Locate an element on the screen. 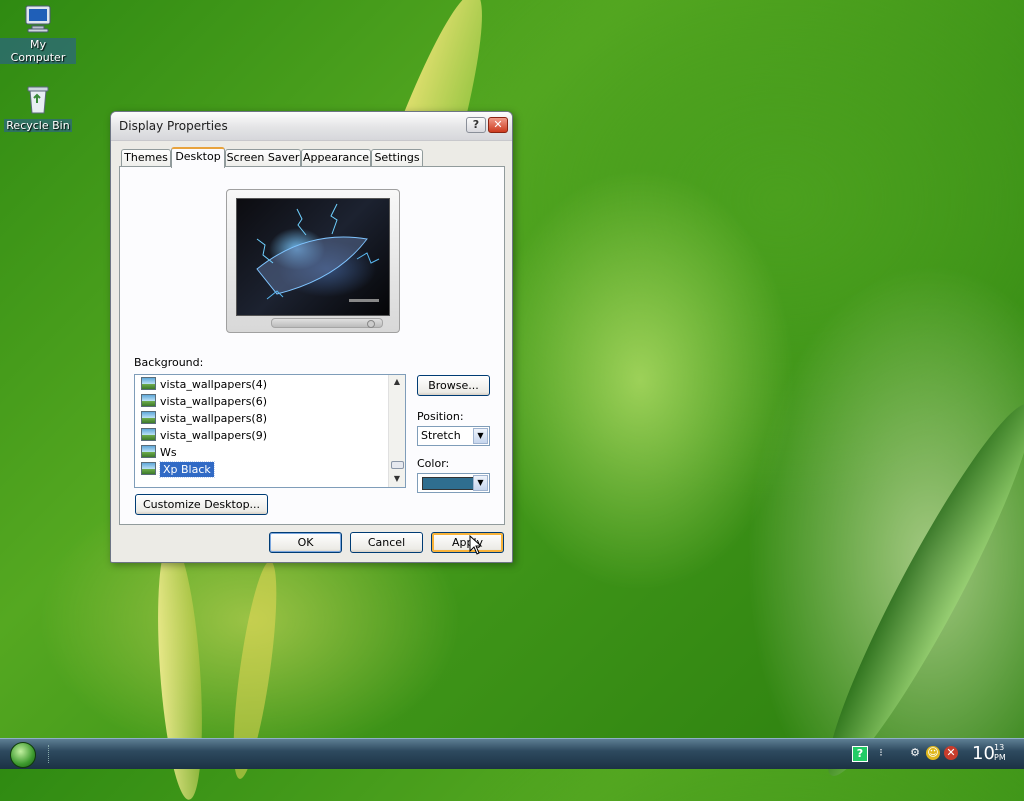 Image resolution: width=1024 pixels, height=801 pixels. wallpaper-grass-blade is located at coordinates (914, 590).